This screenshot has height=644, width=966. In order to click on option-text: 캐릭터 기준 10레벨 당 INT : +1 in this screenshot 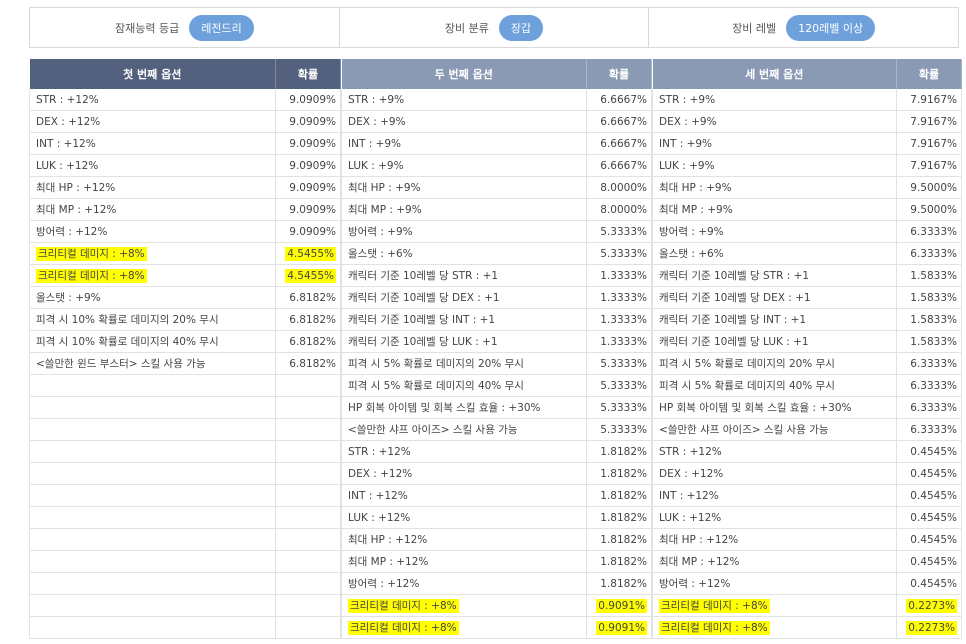, I will do `click(733, 320)`.